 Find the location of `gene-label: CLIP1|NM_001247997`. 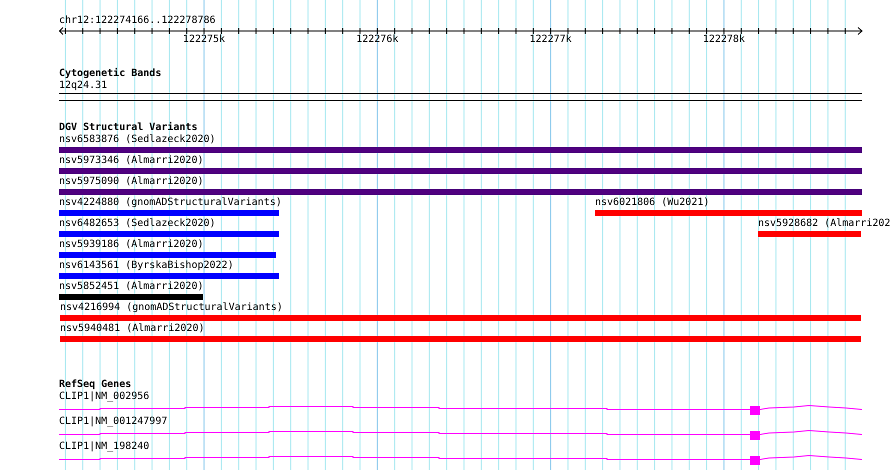

gene-label: CLIP1|NM_001247997 is located at coordinates (113, 422).